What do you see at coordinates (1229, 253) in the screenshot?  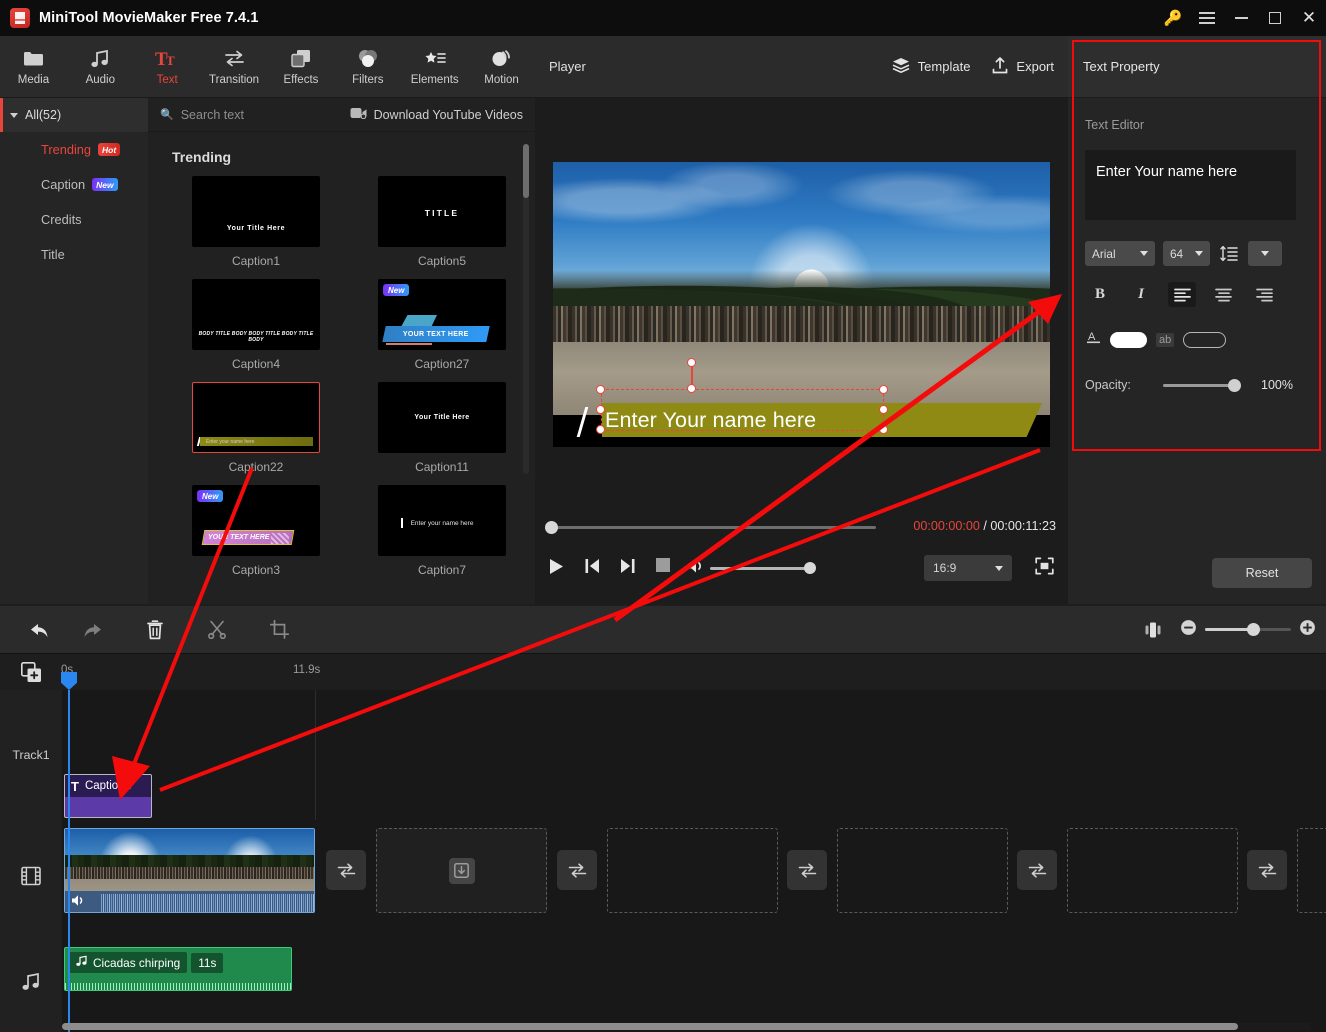 I see `line-spacing-icon` at bounding box center [1229, 253].